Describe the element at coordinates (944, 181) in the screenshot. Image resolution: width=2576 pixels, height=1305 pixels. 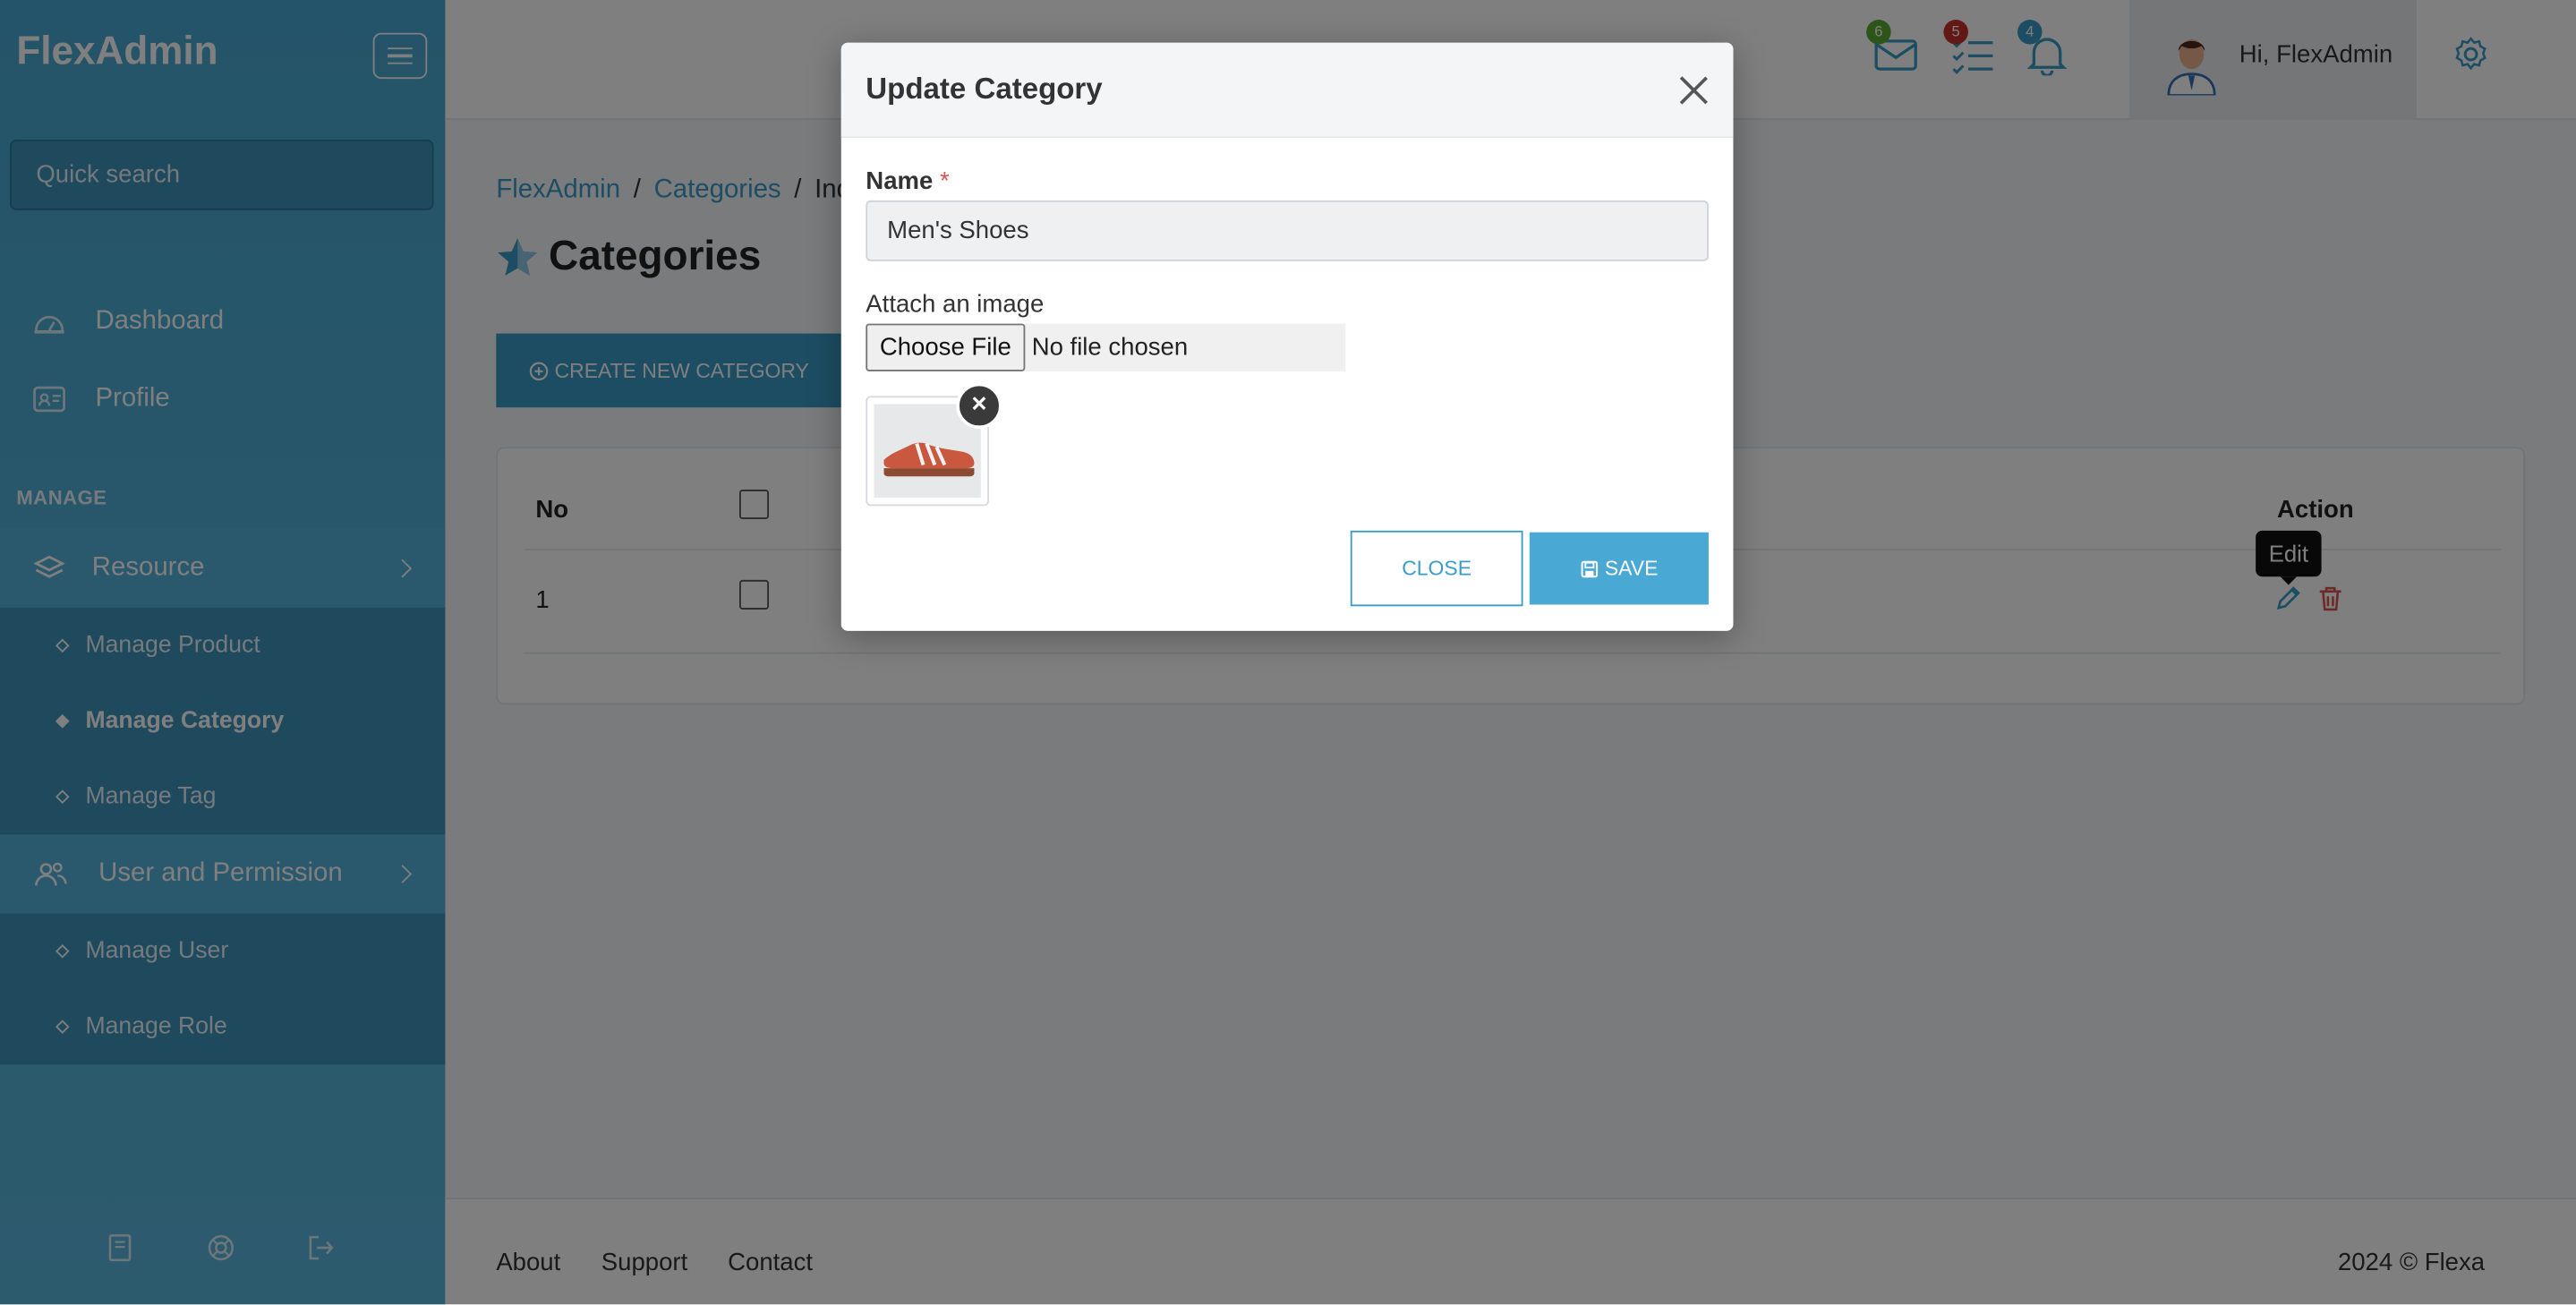
I see `required-mark: *` at that location.